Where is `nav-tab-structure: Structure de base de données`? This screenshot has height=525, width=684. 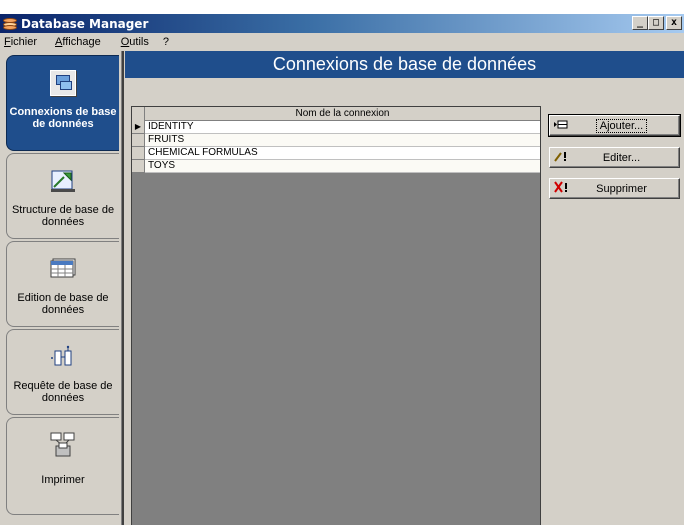 nav-tab-structure: Structure de base de données is located at coordinates (62, 196).